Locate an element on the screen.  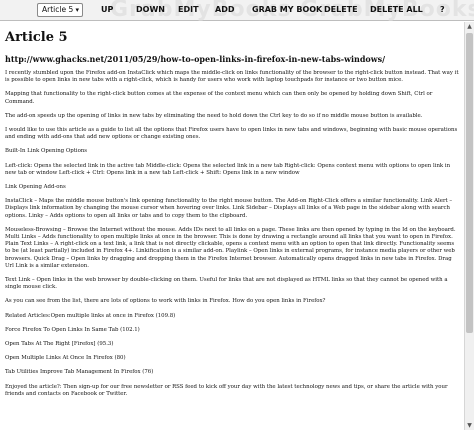
scroll-thumb is located at coordinates (469, 183).